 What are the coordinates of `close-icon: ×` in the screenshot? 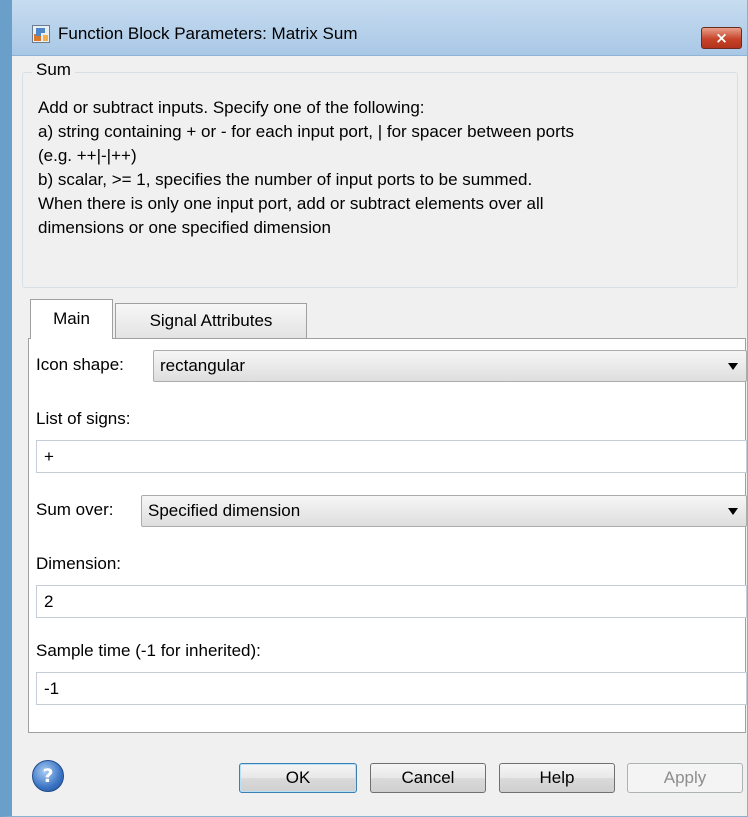 It's located at (721, 37).